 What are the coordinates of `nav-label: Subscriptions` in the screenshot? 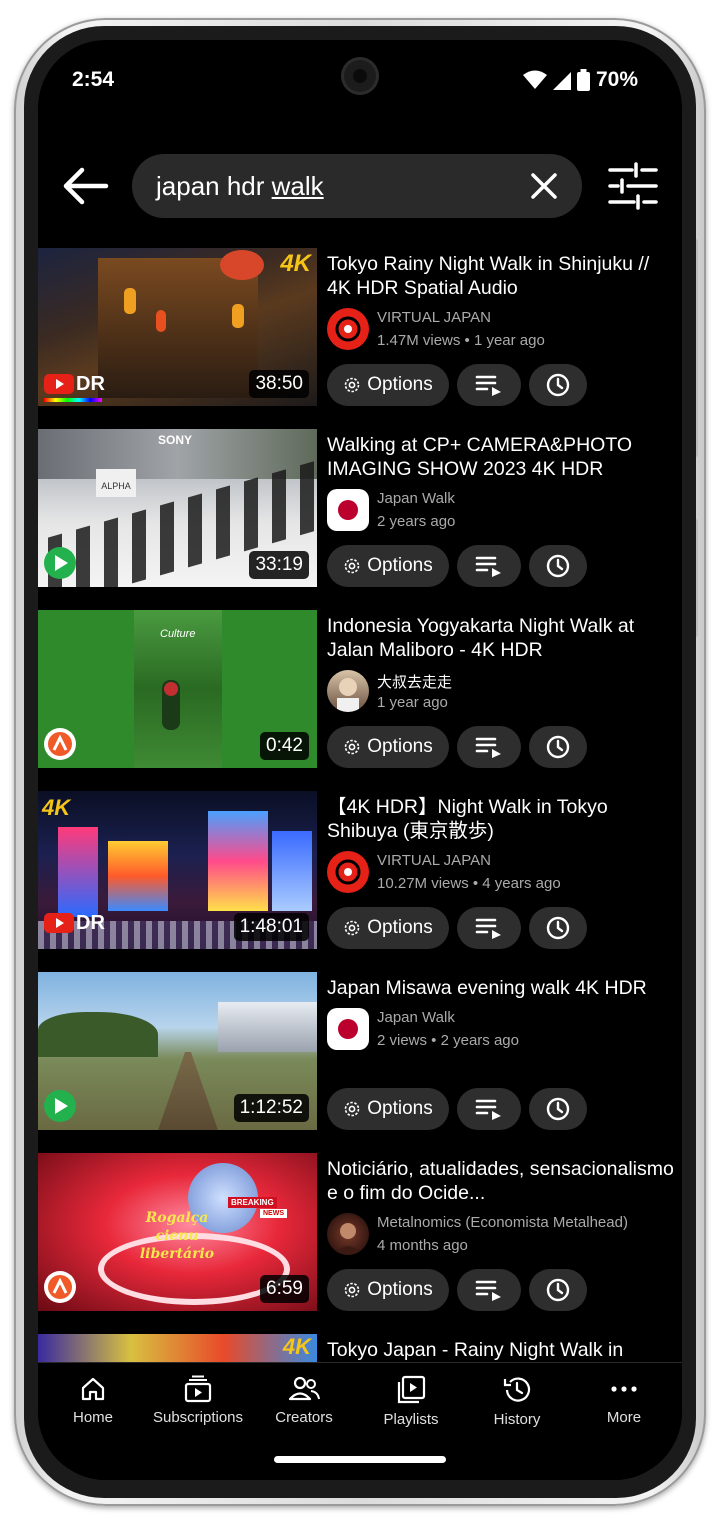 It's located at (198, 1417).